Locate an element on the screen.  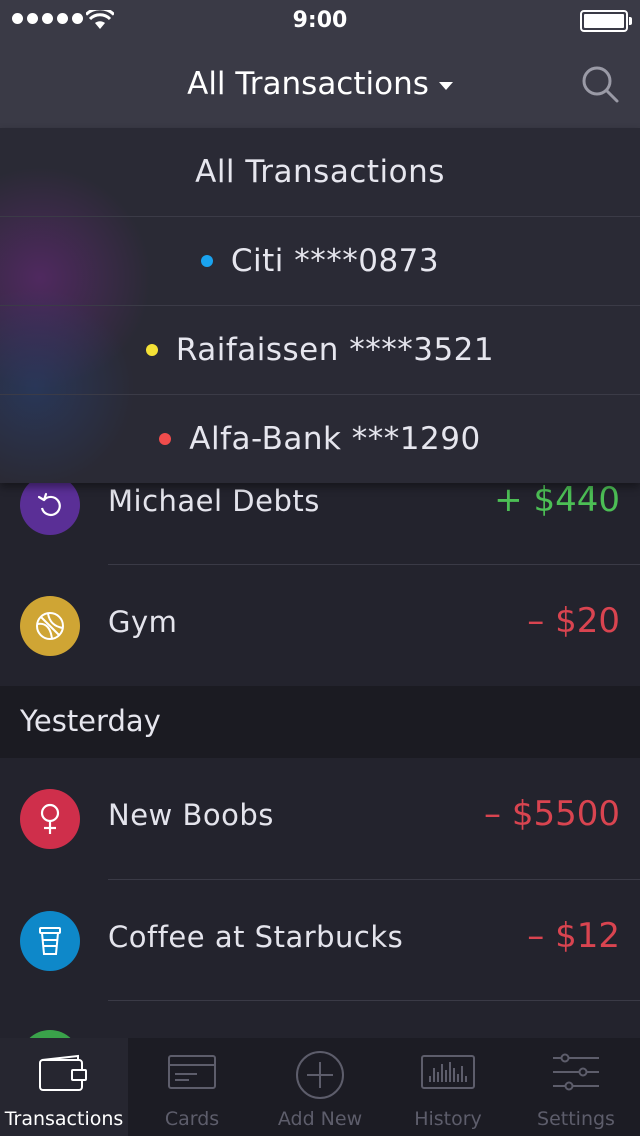
dropdown-item-label: Citi ****0873 is located at coordinates (335, 261).